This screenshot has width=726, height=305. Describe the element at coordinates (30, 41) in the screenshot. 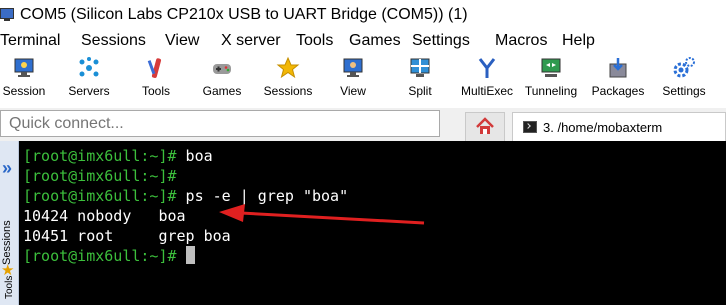

I see `menu-terminal: Terminal` at that location.